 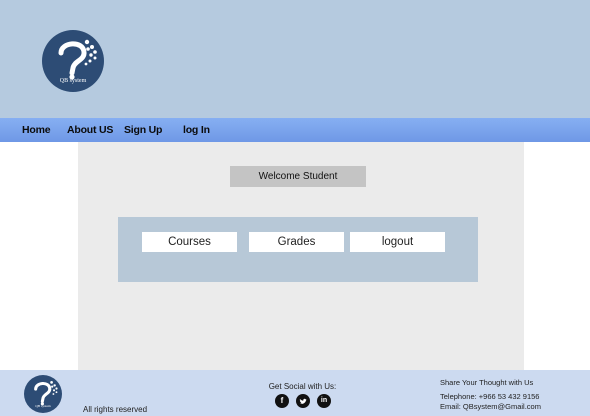 I want to click on nav-about-us-link: About US, so click(x=90, y=130).